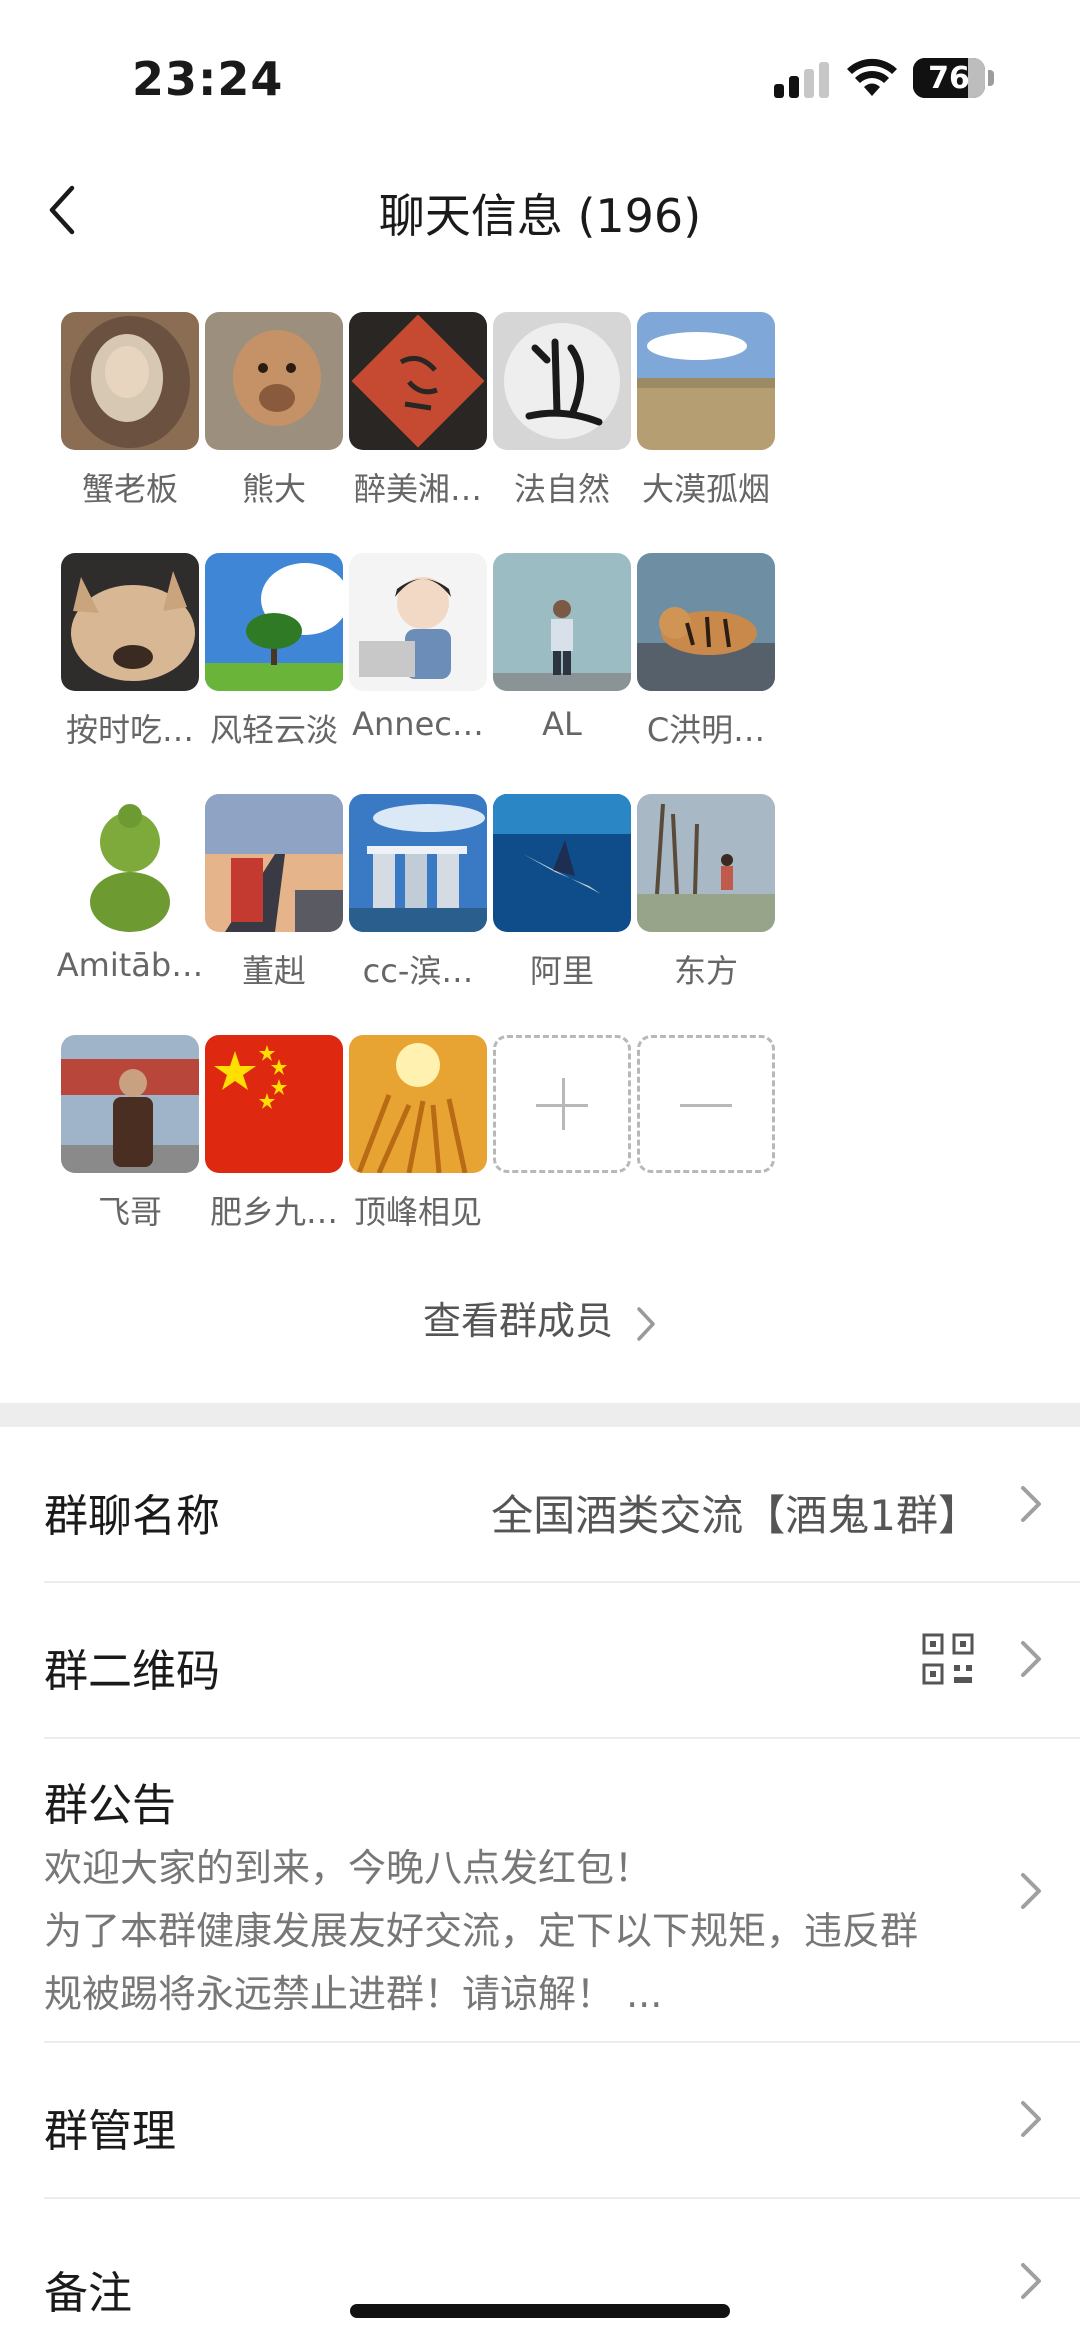 The height and width of the screenshot is (2341, 1080). What do you see at coordinates (273, 971) in the screenshot?
I see `member-name: 董赳` at bounding box center [273, 971].